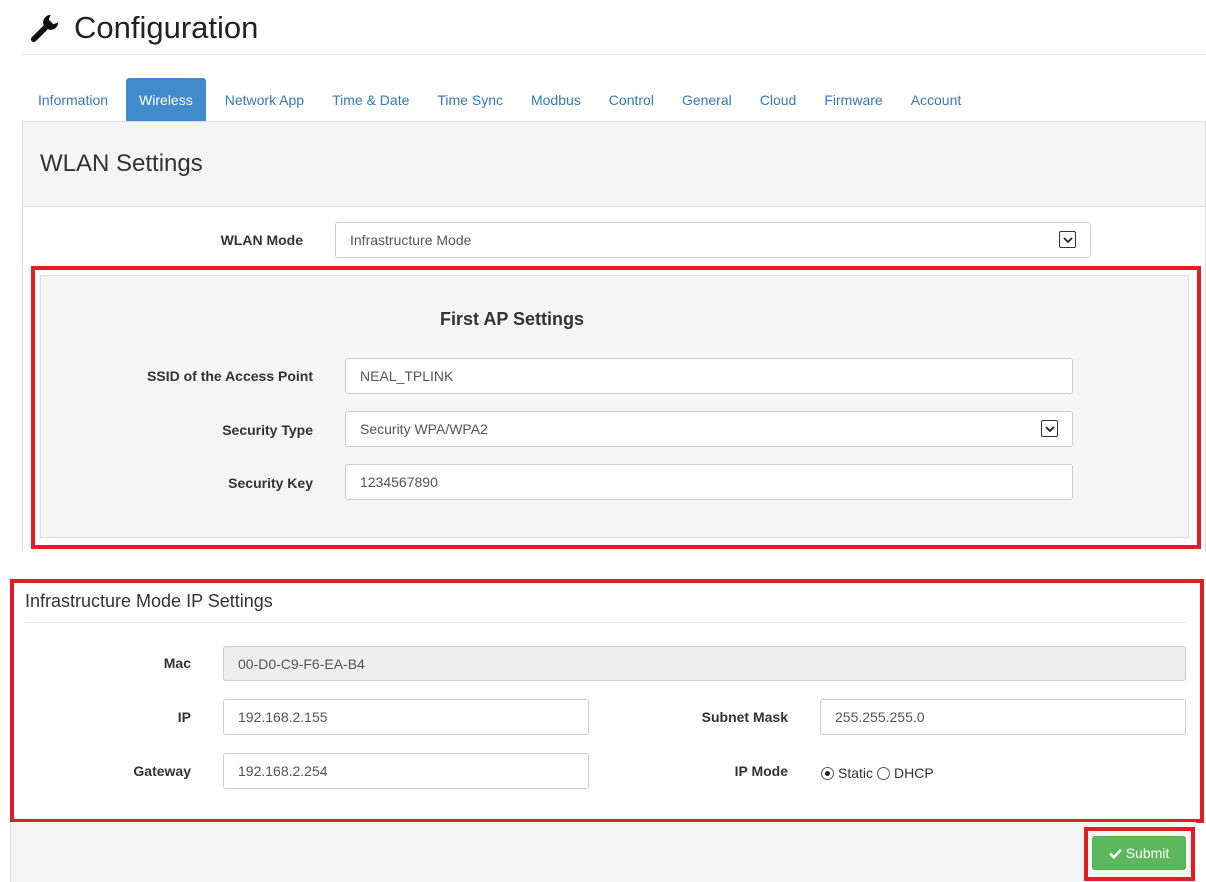 The image size is (1206, 882). I want to click on security-key-input: 1234567890, so click(709, 482).